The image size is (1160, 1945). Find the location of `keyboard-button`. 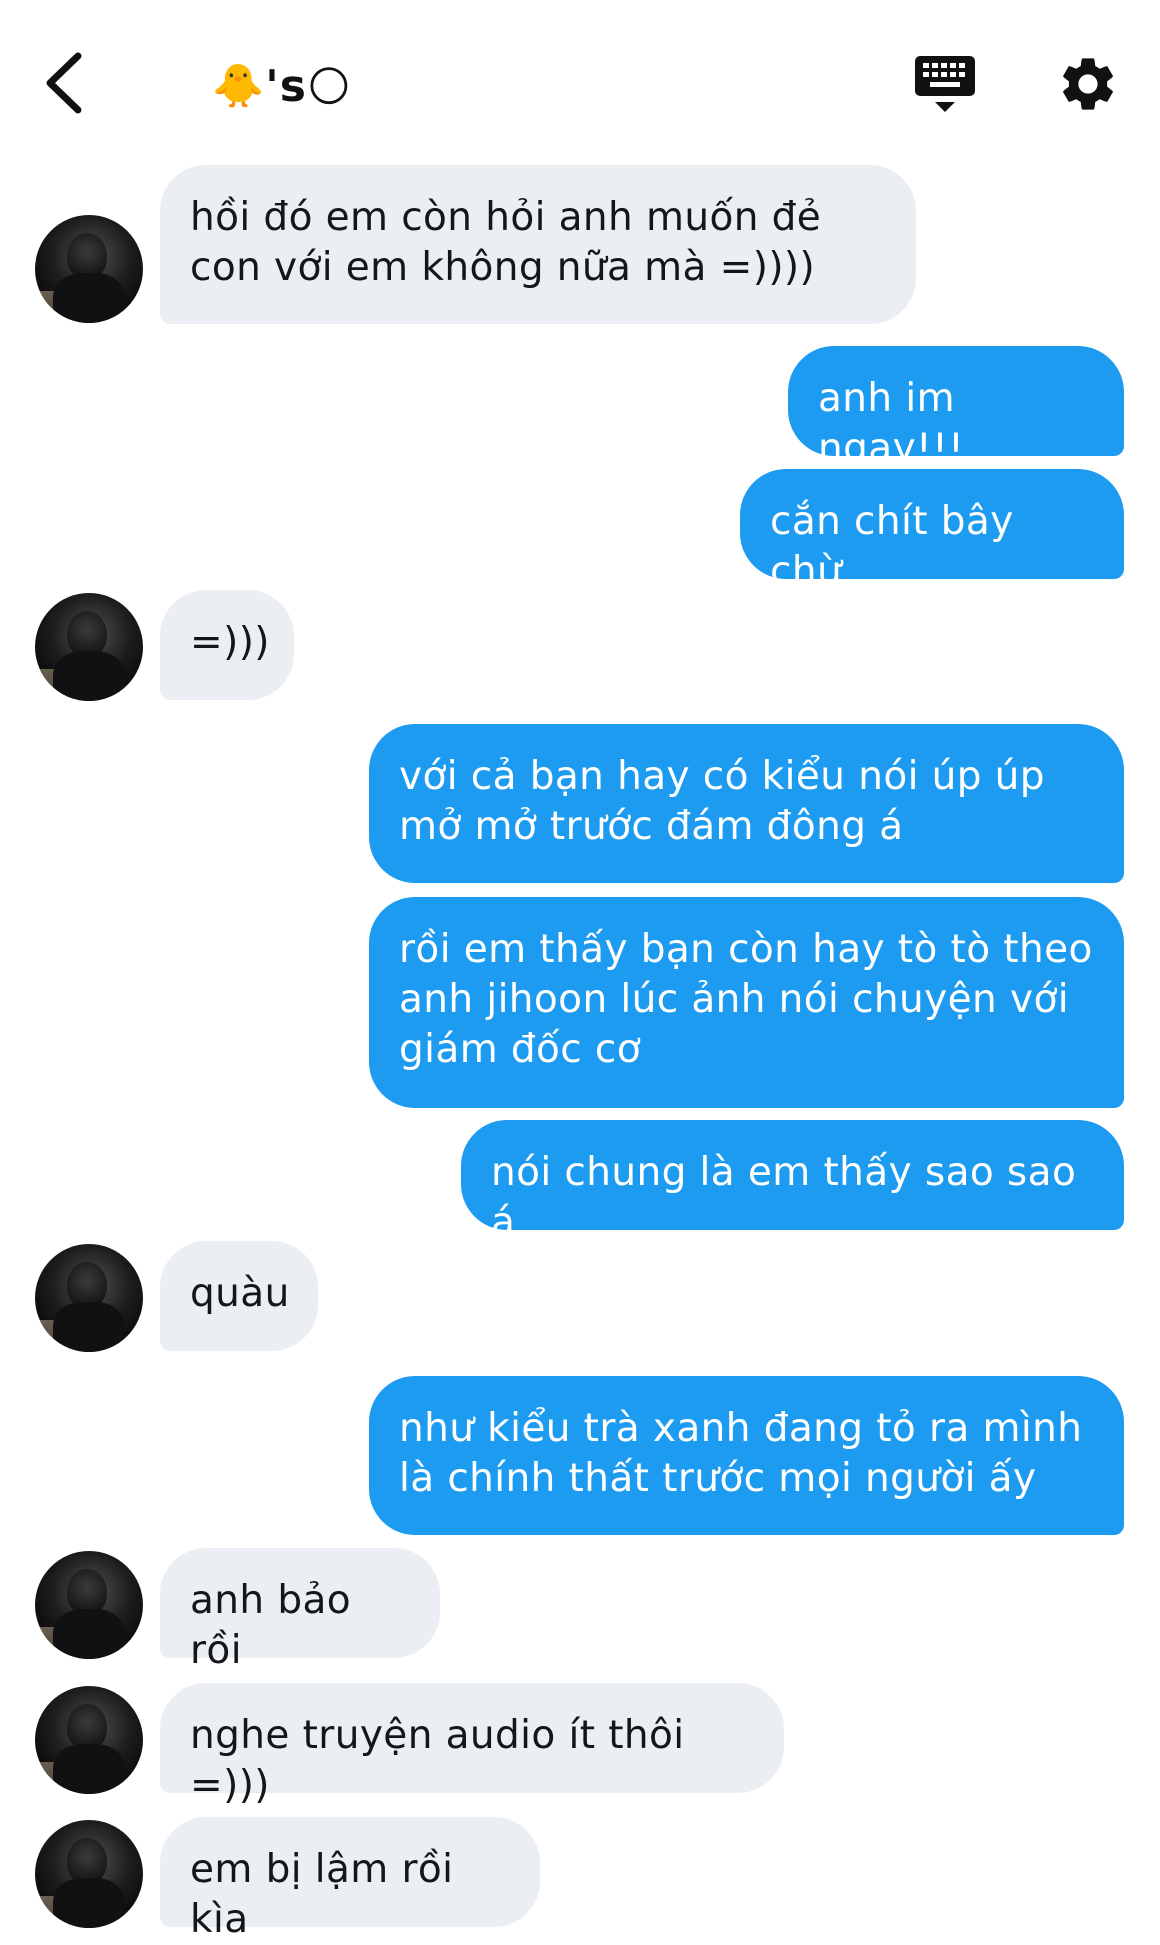

keyboard-button is located at coordinates (945, 85).